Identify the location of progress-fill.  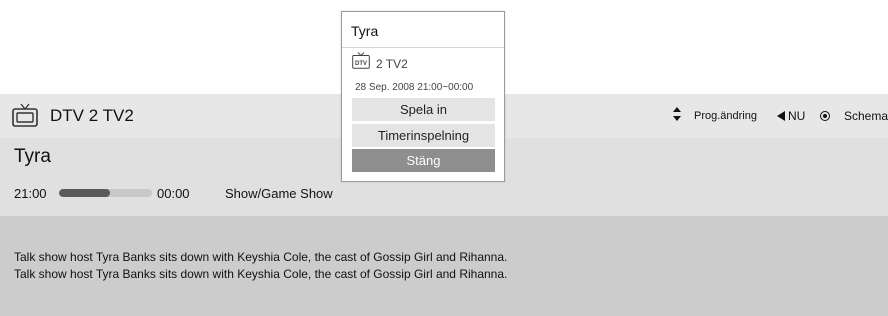
(85, 193).